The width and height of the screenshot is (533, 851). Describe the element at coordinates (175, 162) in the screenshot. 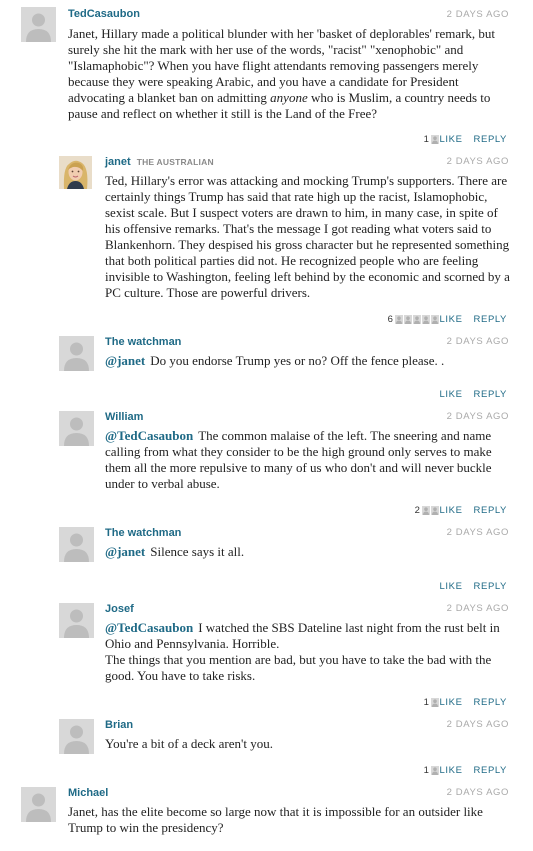

I see `affiliation-badge: THE AUSTRALIAN` at that location.